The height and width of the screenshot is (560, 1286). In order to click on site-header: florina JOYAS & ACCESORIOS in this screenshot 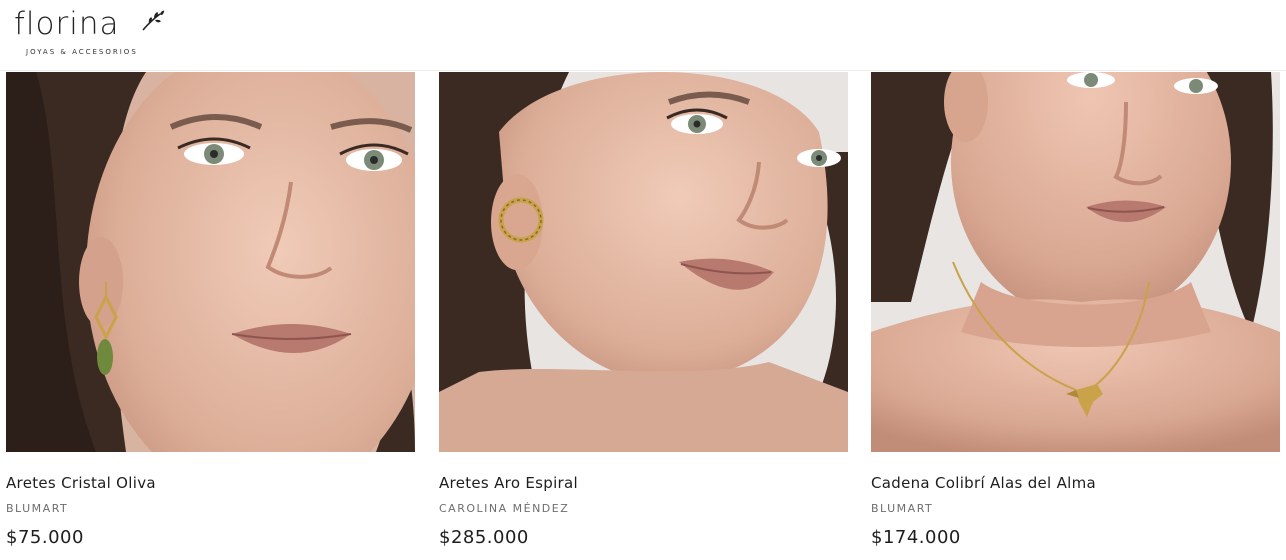, I will do `click(643, 35)`.